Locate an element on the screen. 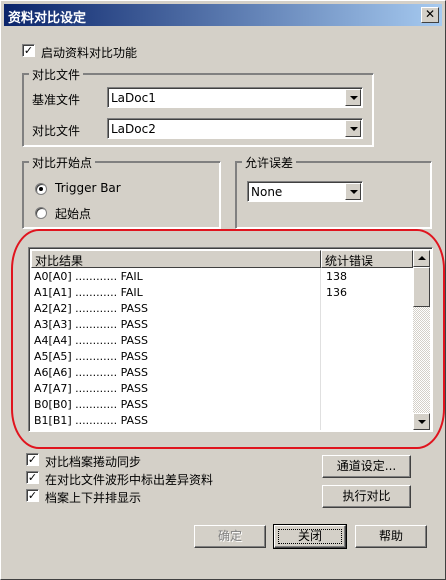 Image resolution: width=446 pixels, height=580 pixels. compare-files-group-title: 对比文件 is located at coordinates (56, 74).